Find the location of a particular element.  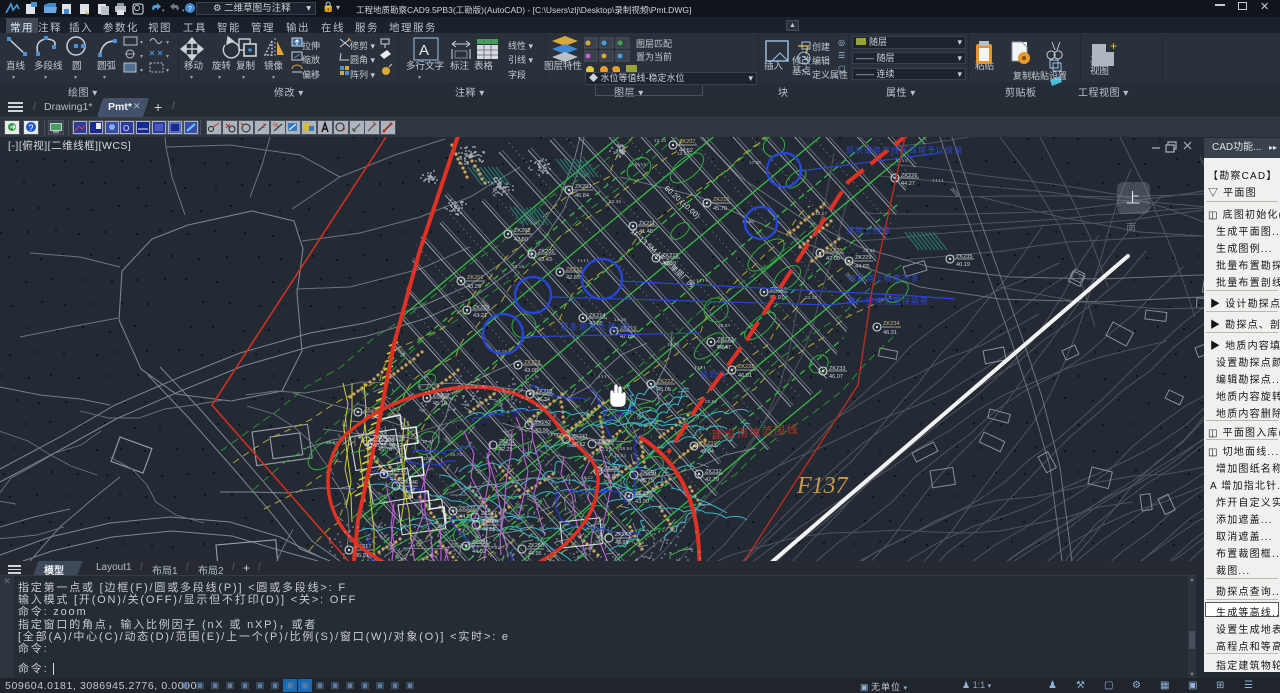

svg-text: A is located at coordinates (424, 50).